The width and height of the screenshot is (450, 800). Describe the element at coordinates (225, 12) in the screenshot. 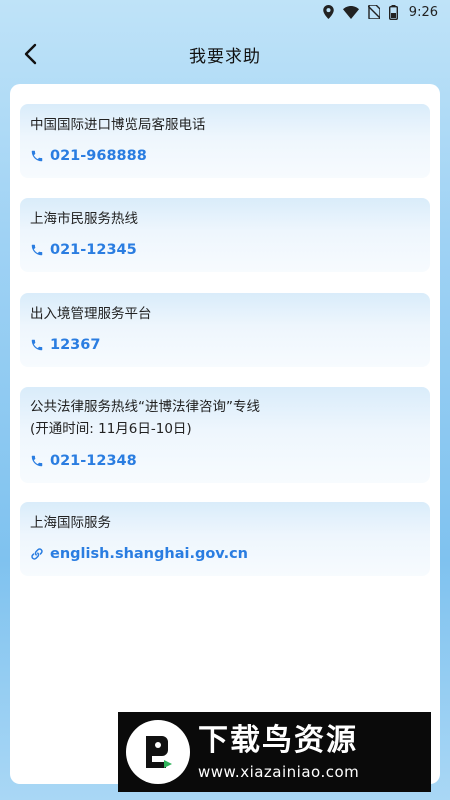

I see `status-bar: 9:26` at that location.